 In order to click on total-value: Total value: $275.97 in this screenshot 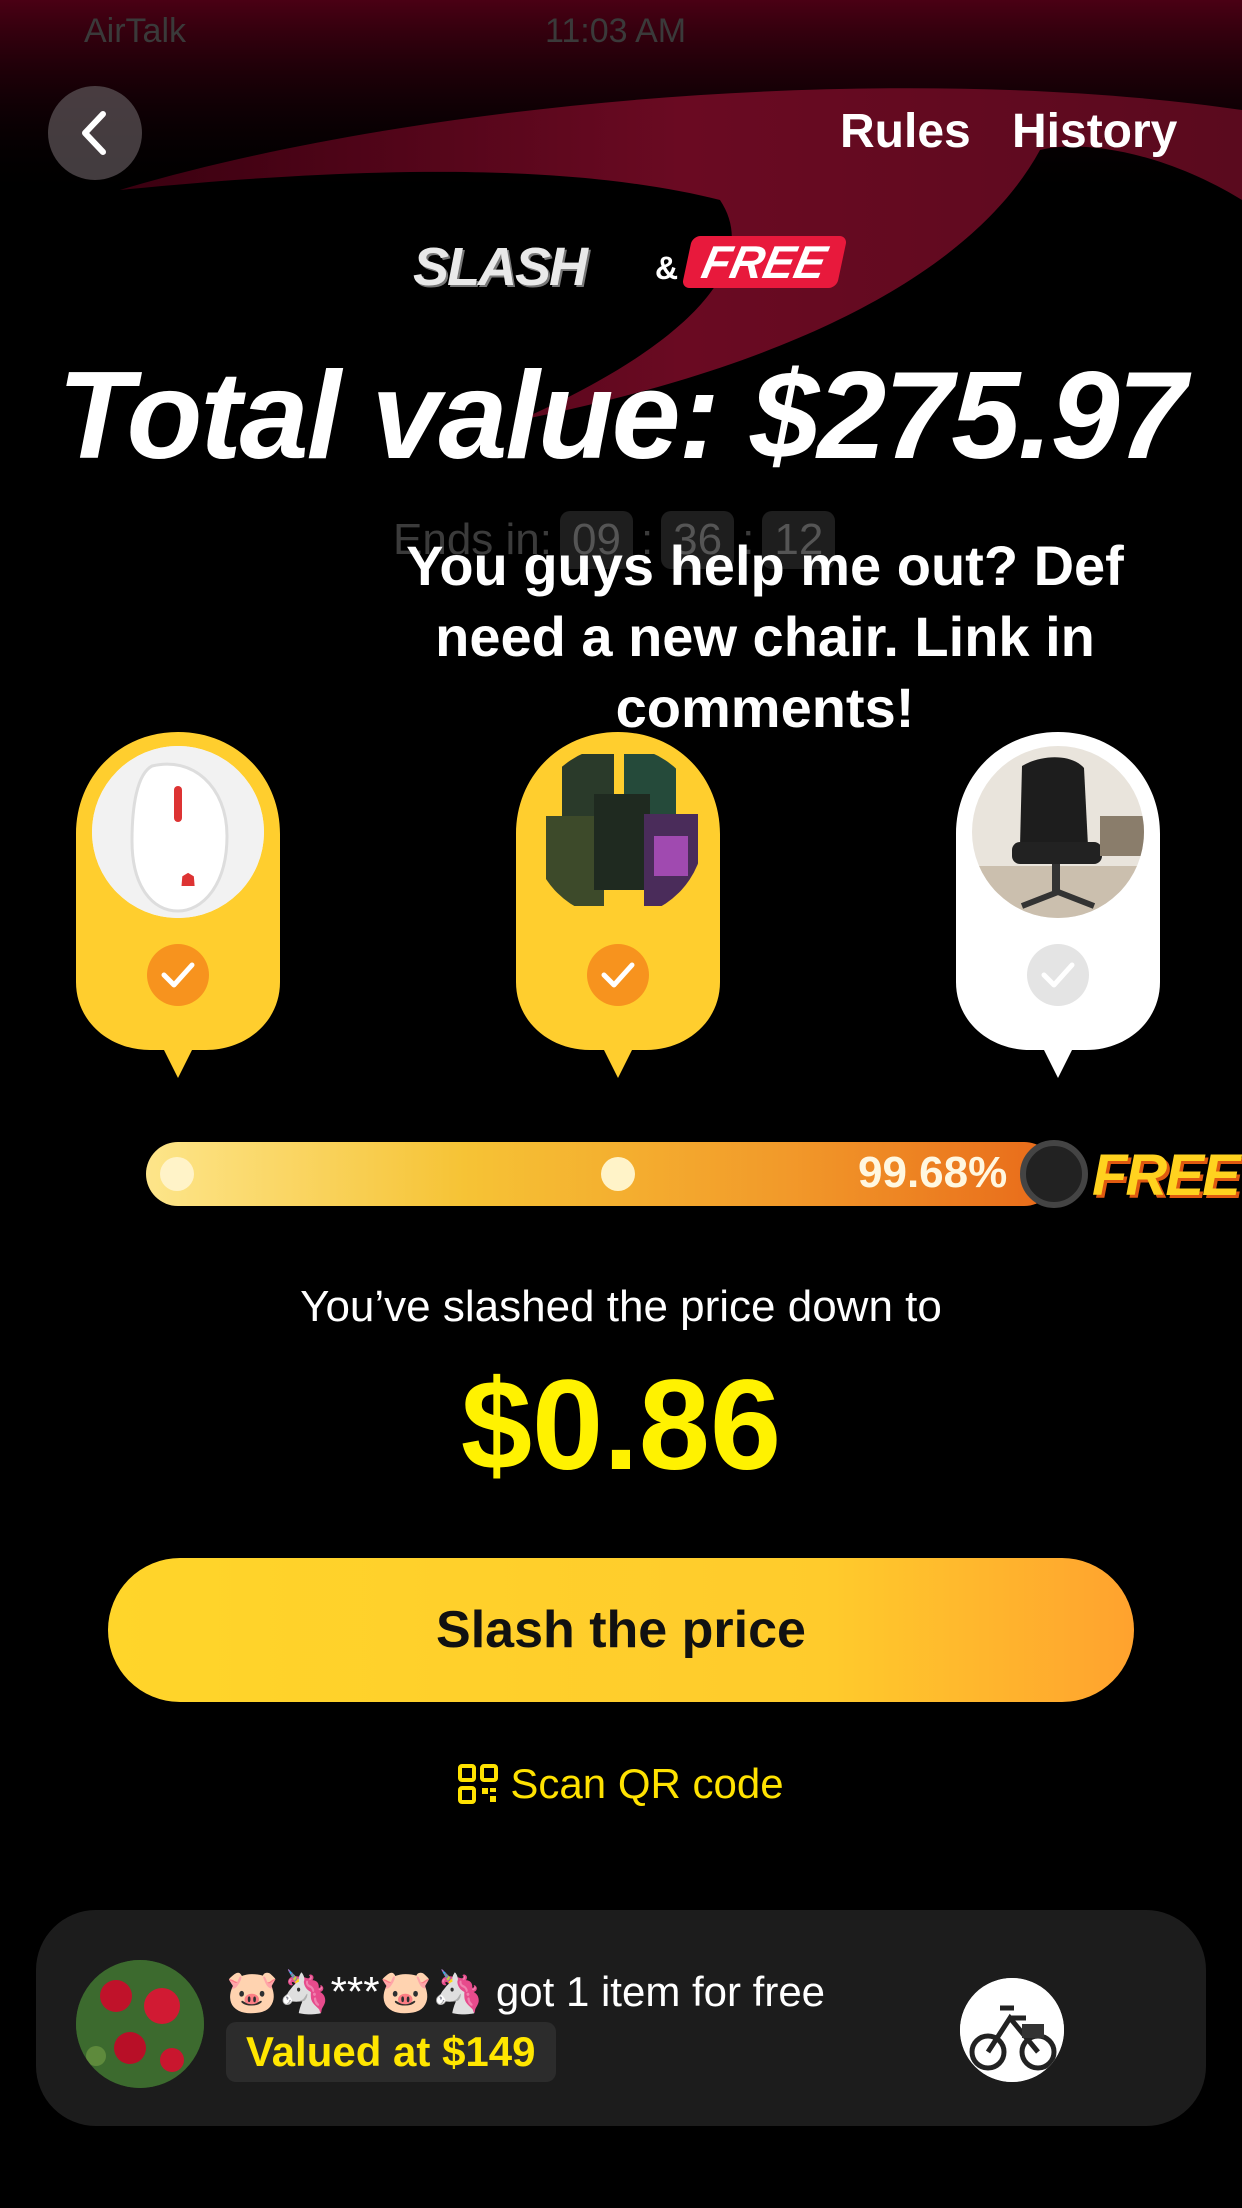, I will do `click(621, 416)`.